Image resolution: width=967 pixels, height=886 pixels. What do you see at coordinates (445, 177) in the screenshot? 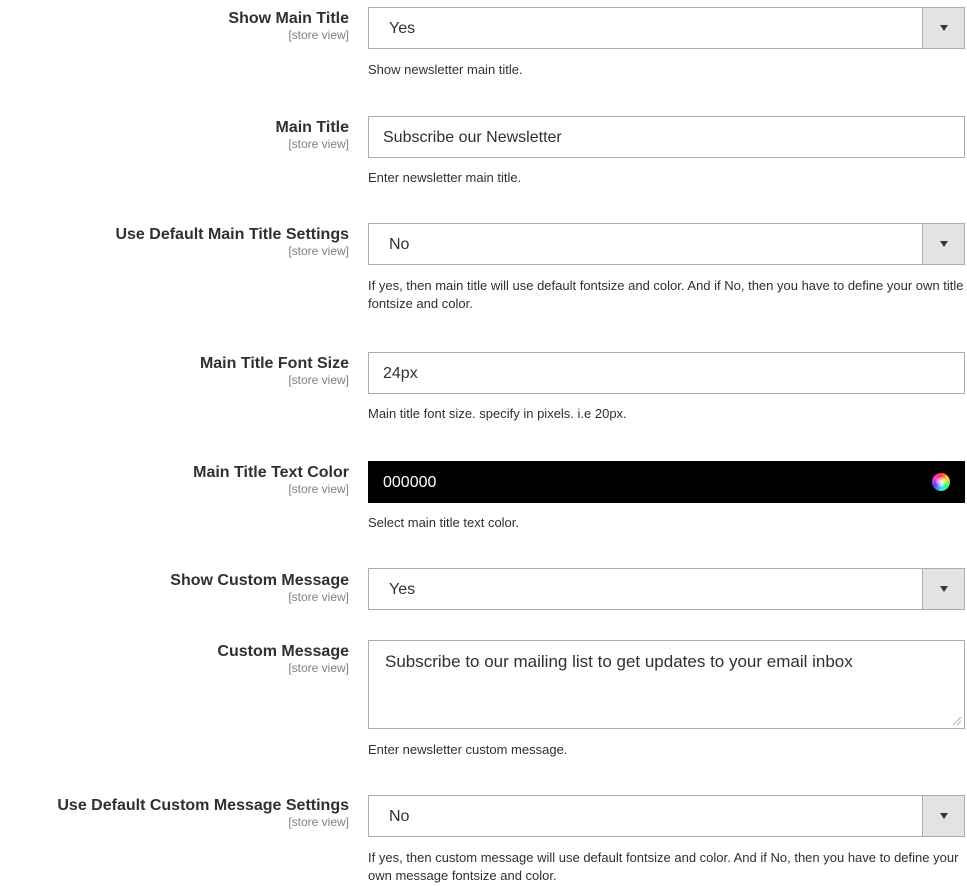
I see `field-note: Enter newsletter main title.` at bounding box center [445, 177].